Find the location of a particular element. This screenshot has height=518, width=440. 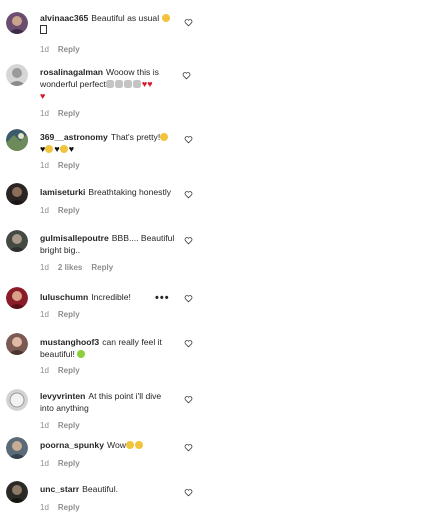

comment-username: gulmisallepoutre is located at coordinates (74, 238).